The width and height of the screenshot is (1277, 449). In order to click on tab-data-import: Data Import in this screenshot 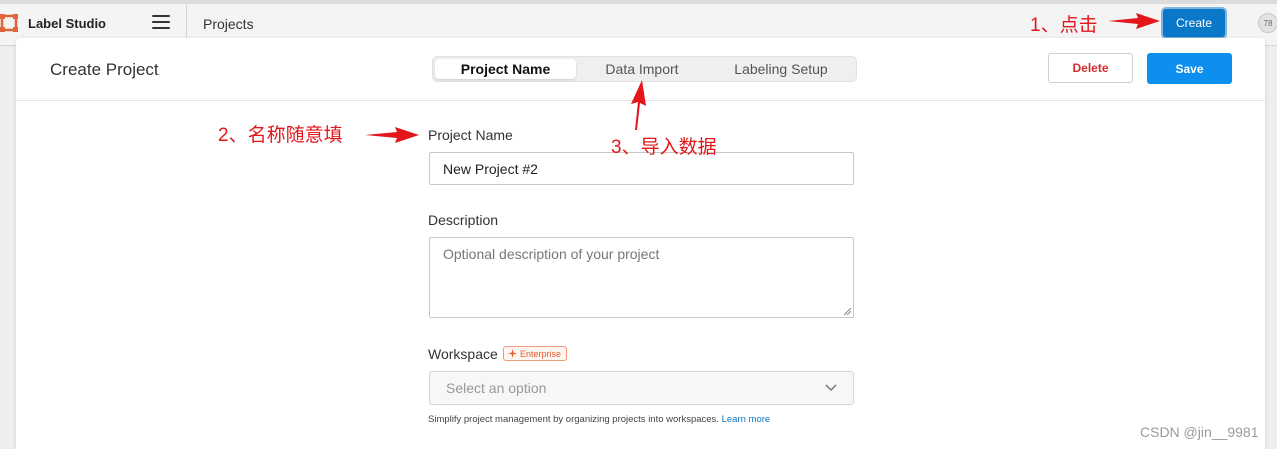, I will do `click(642, 69)`.